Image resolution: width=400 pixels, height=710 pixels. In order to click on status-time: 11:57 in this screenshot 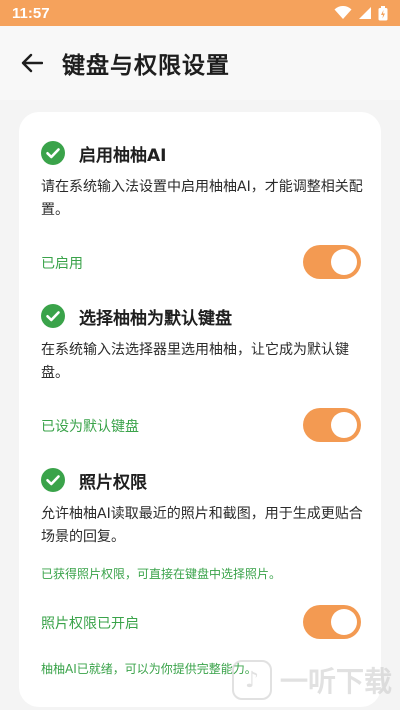, I will do `click(31, 13)`.